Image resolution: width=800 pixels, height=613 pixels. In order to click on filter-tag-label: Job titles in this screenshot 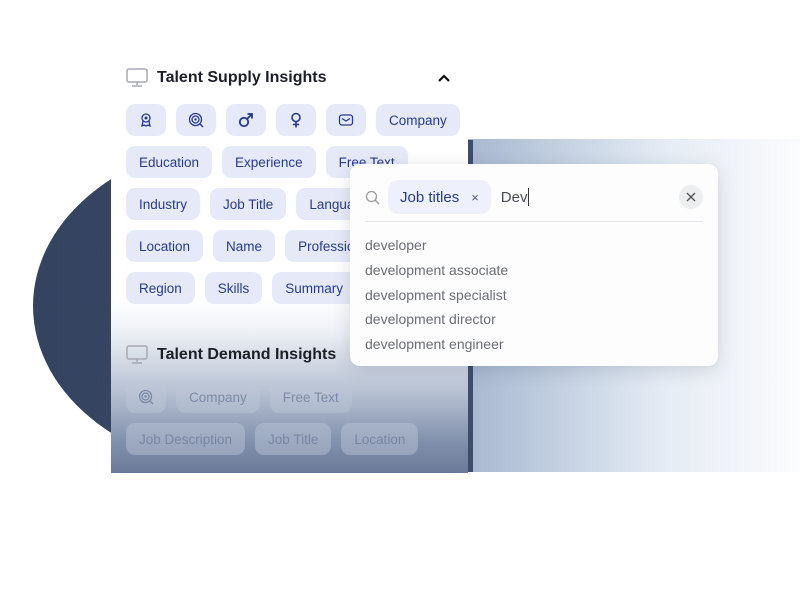, I will do `click(430, 197)`.